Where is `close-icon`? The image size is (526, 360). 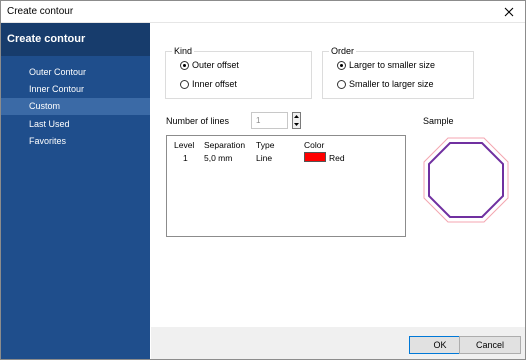 close-icon is located at coordinates (509, 11).